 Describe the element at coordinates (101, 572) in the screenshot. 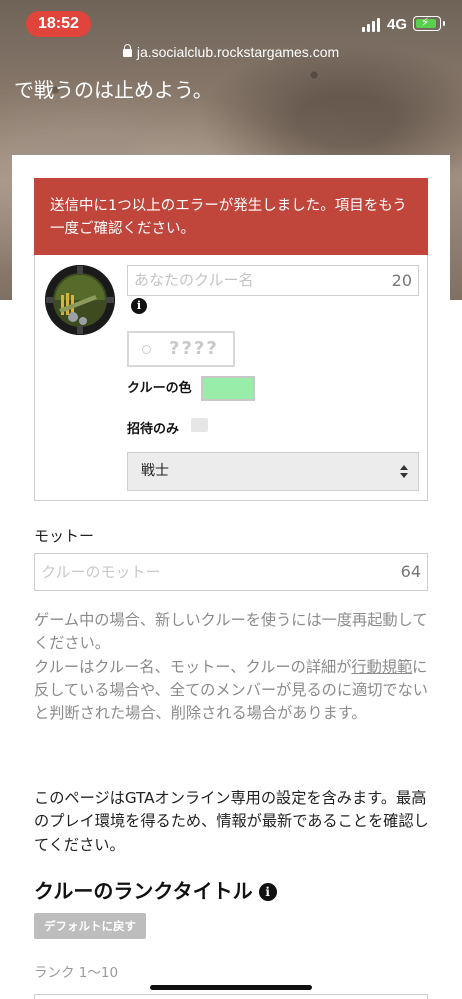

I see `motto-placeholder: クルーのモットー` at that location.